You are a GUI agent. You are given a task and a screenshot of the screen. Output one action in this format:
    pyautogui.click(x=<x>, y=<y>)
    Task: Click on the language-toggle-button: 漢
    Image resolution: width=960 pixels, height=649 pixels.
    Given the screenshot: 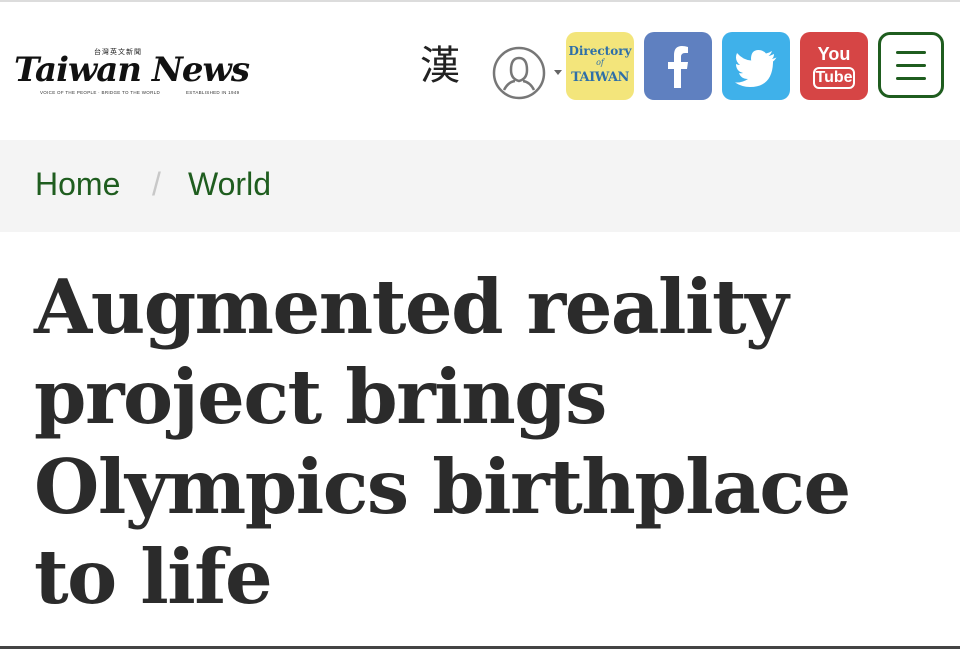 What is the action you would take?
    pyautogui.click(x=440, y=66)
    